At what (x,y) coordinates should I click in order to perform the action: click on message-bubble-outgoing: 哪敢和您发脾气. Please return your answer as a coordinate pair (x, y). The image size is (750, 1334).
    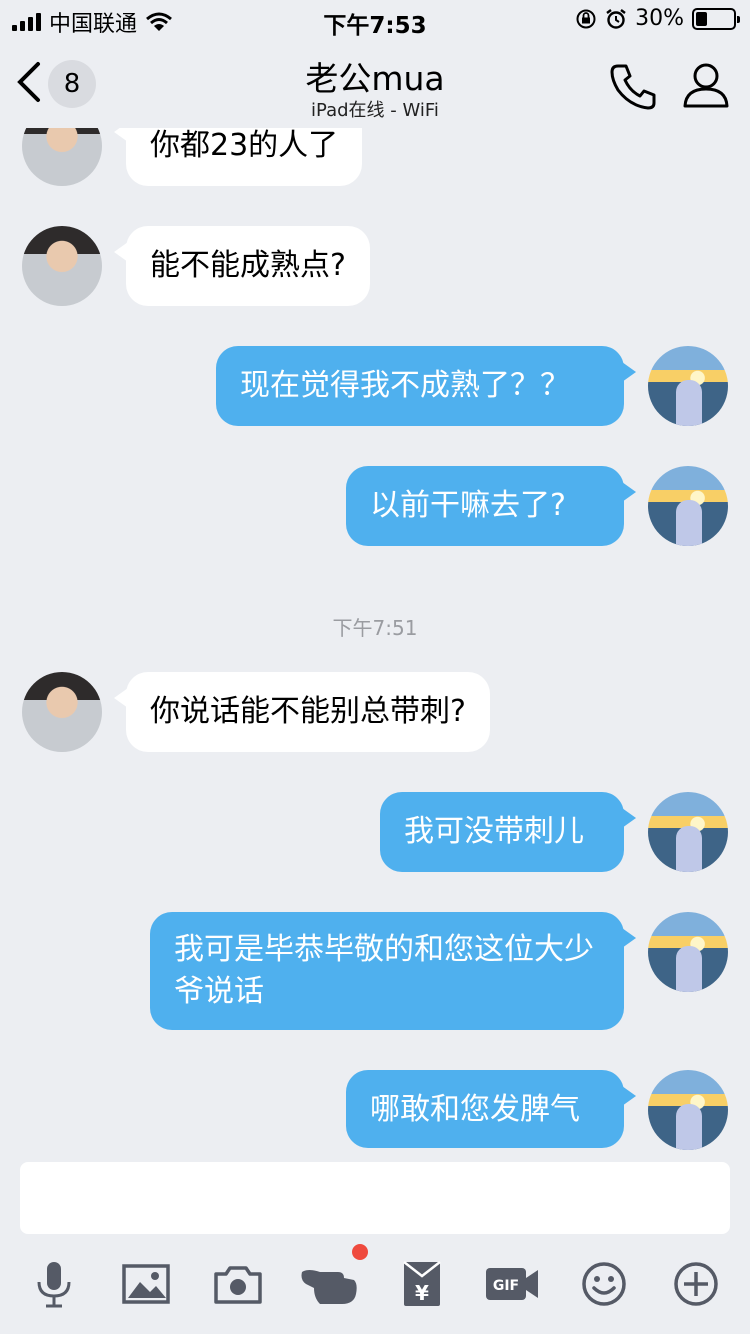
    Looking at the image, I should click on (491, 1109).